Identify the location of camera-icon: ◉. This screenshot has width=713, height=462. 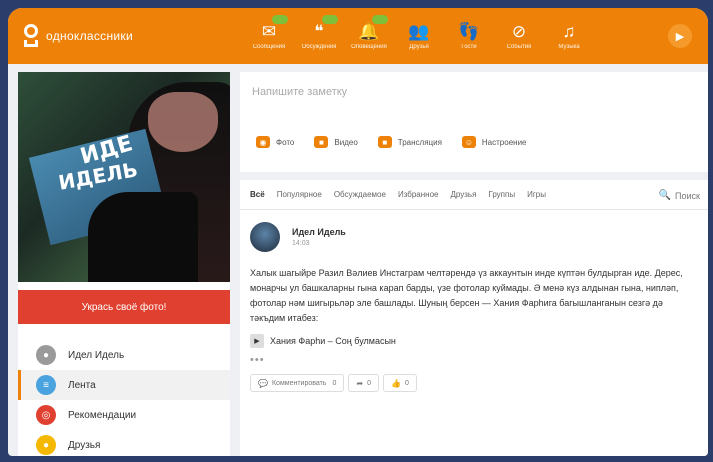
(263, 142).